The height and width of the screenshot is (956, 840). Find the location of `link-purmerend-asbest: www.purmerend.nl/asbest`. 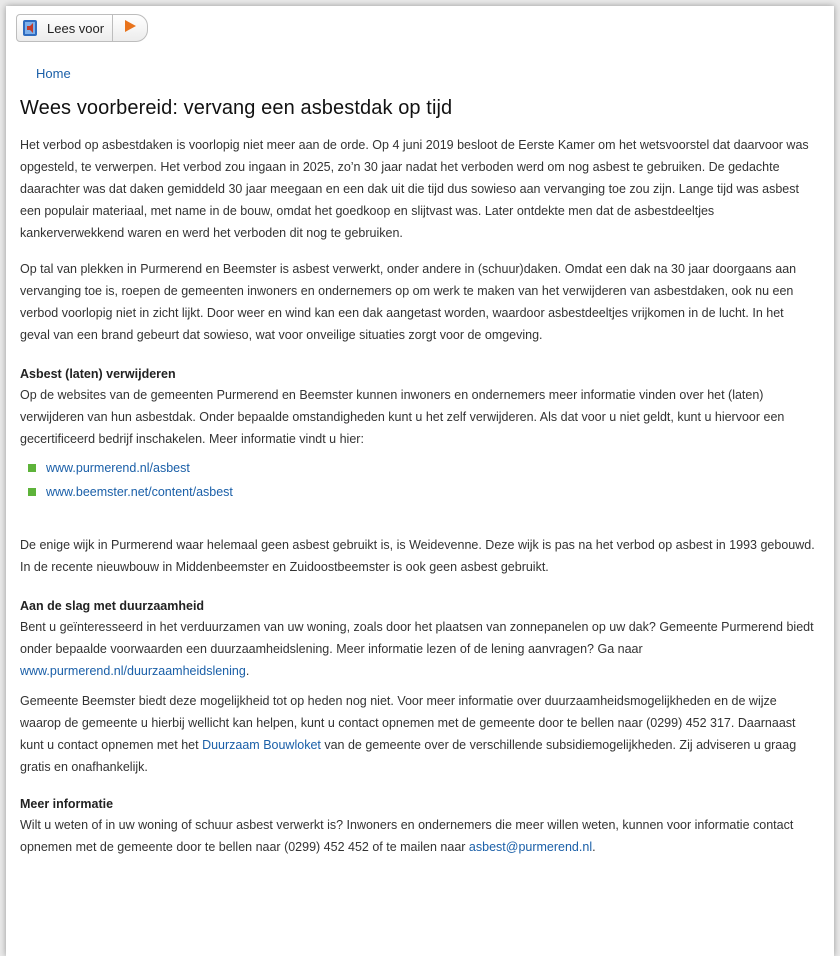

link-purmerend-asbest: www.purmerend.nl/asbest is located at coordinates (118, 468).